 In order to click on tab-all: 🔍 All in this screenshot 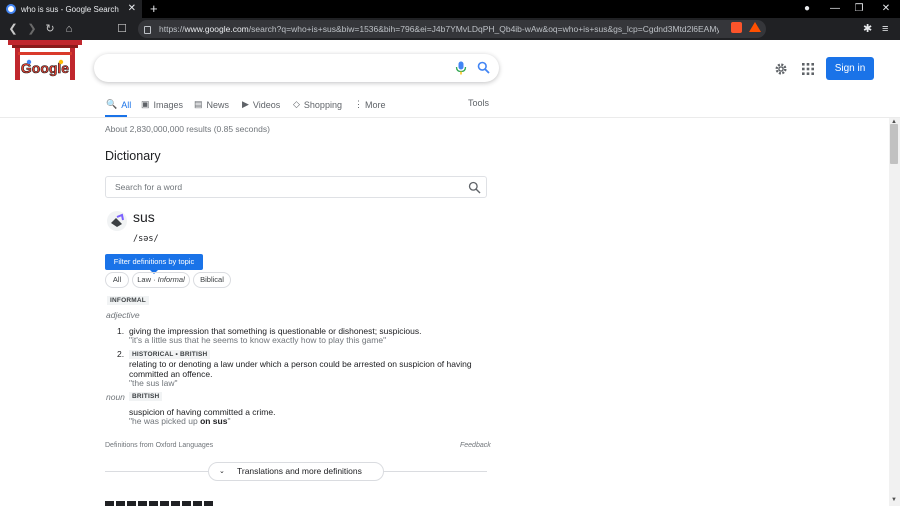, I will do `click(118, 104)`.